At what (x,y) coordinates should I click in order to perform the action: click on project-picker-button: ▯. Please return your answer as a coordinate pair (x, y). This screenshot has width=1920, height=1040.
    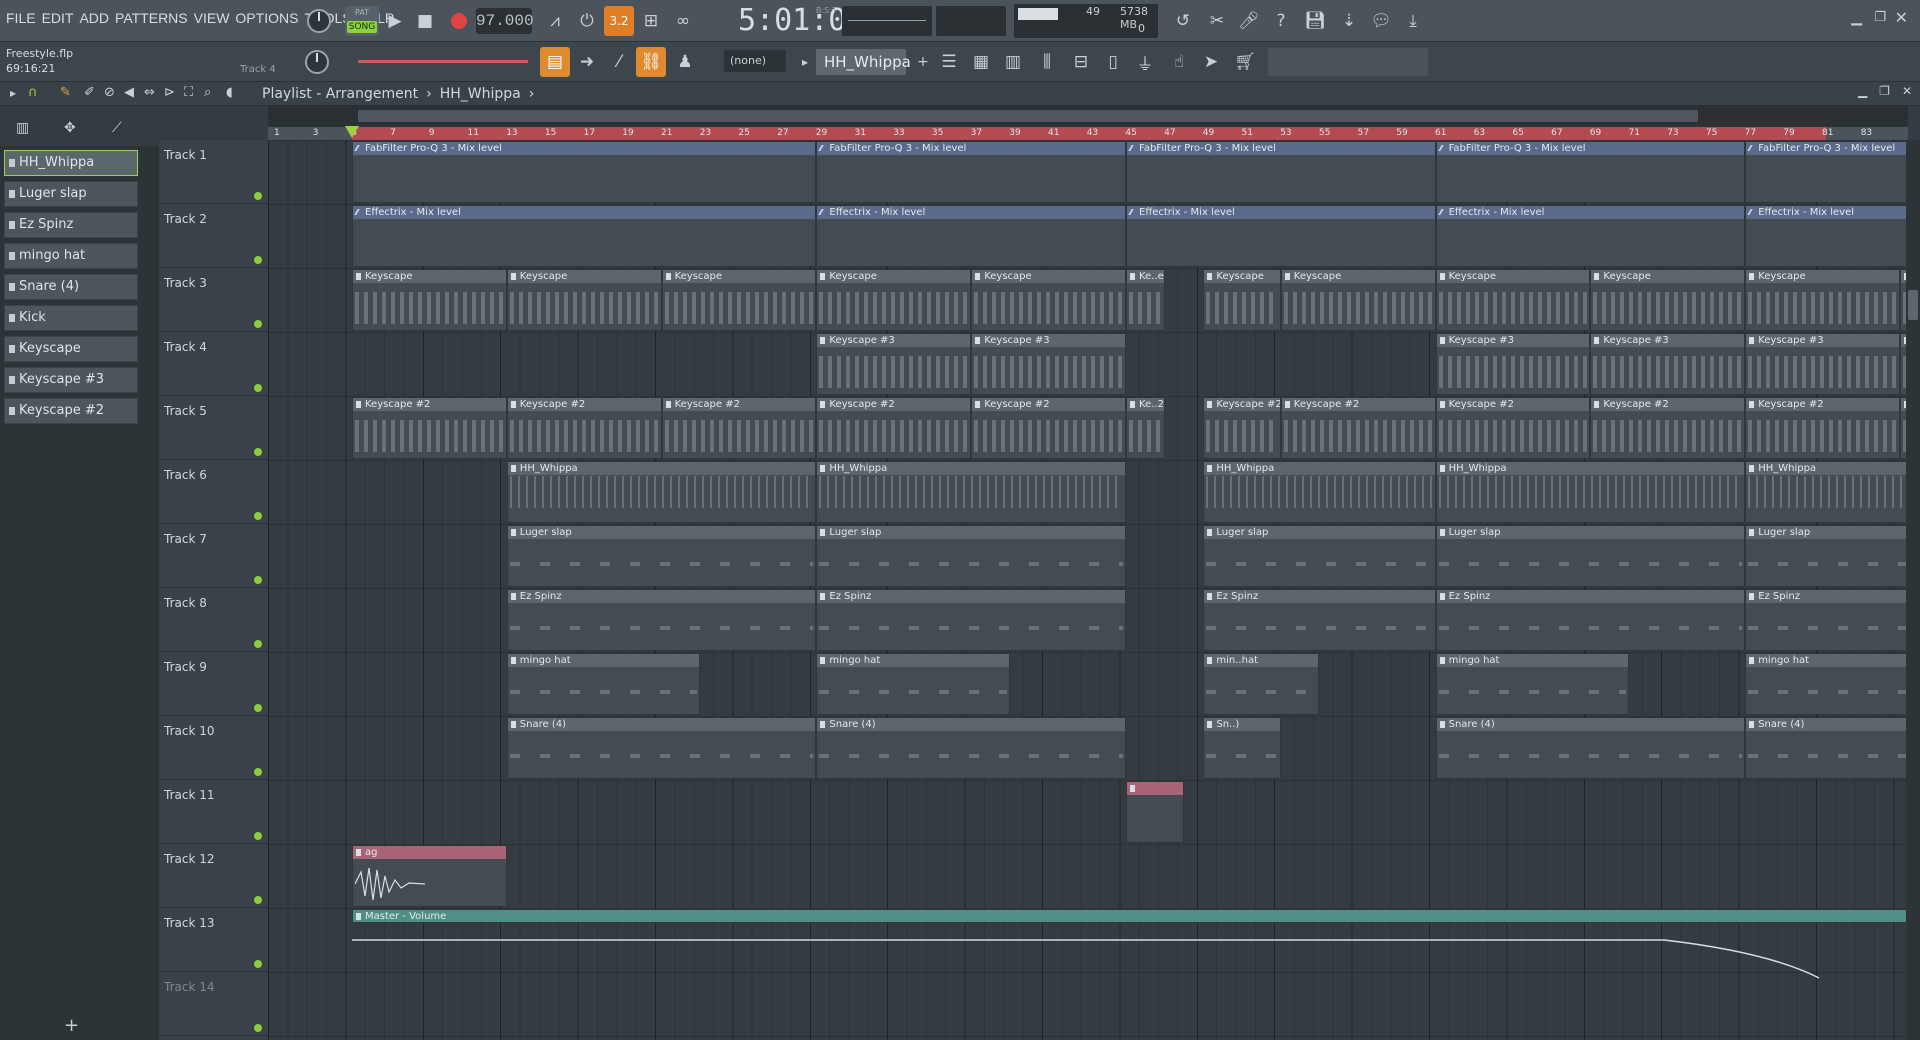
    Looking at the image, I should click on (1113, 62).